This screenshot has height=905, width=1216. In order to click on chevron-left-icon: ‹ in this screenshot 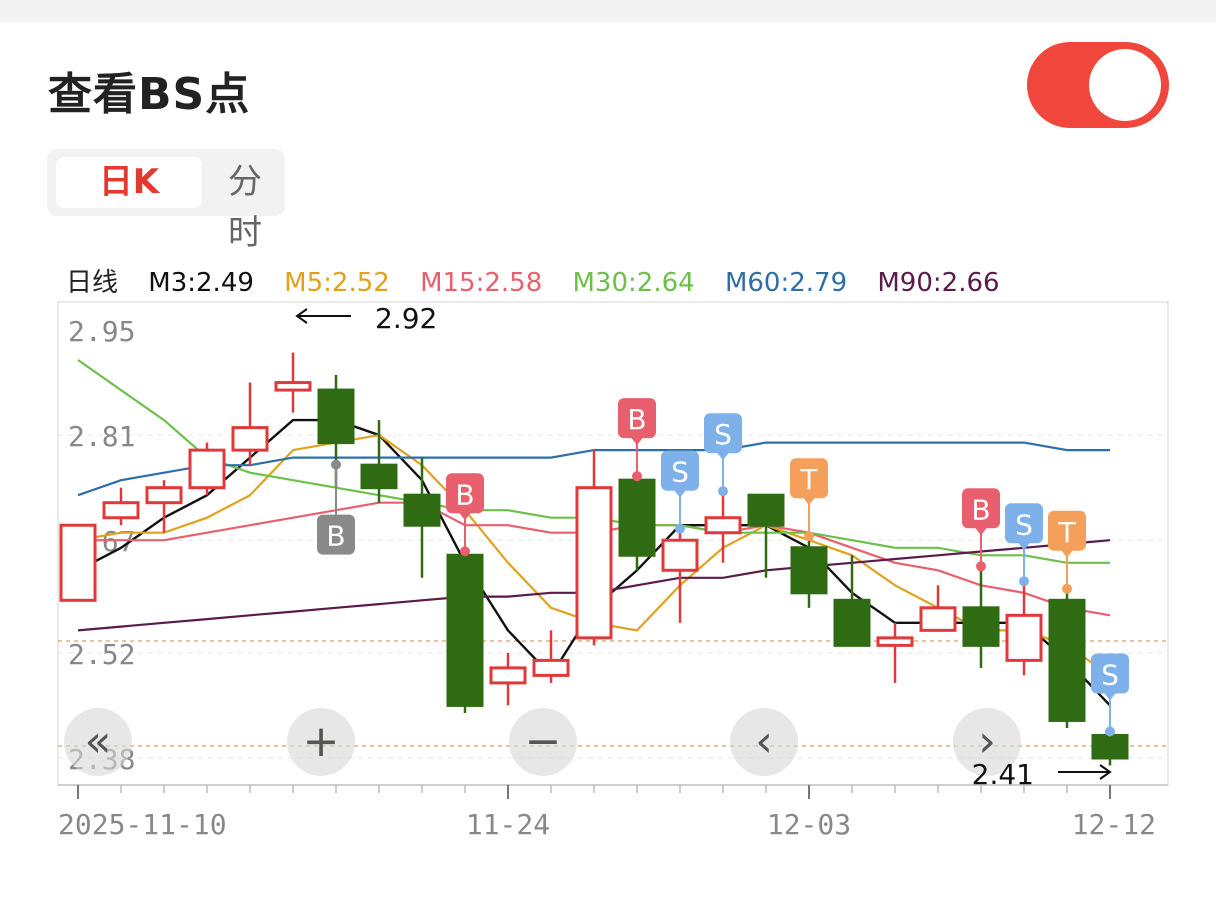, I will do `click(764, 741)`.